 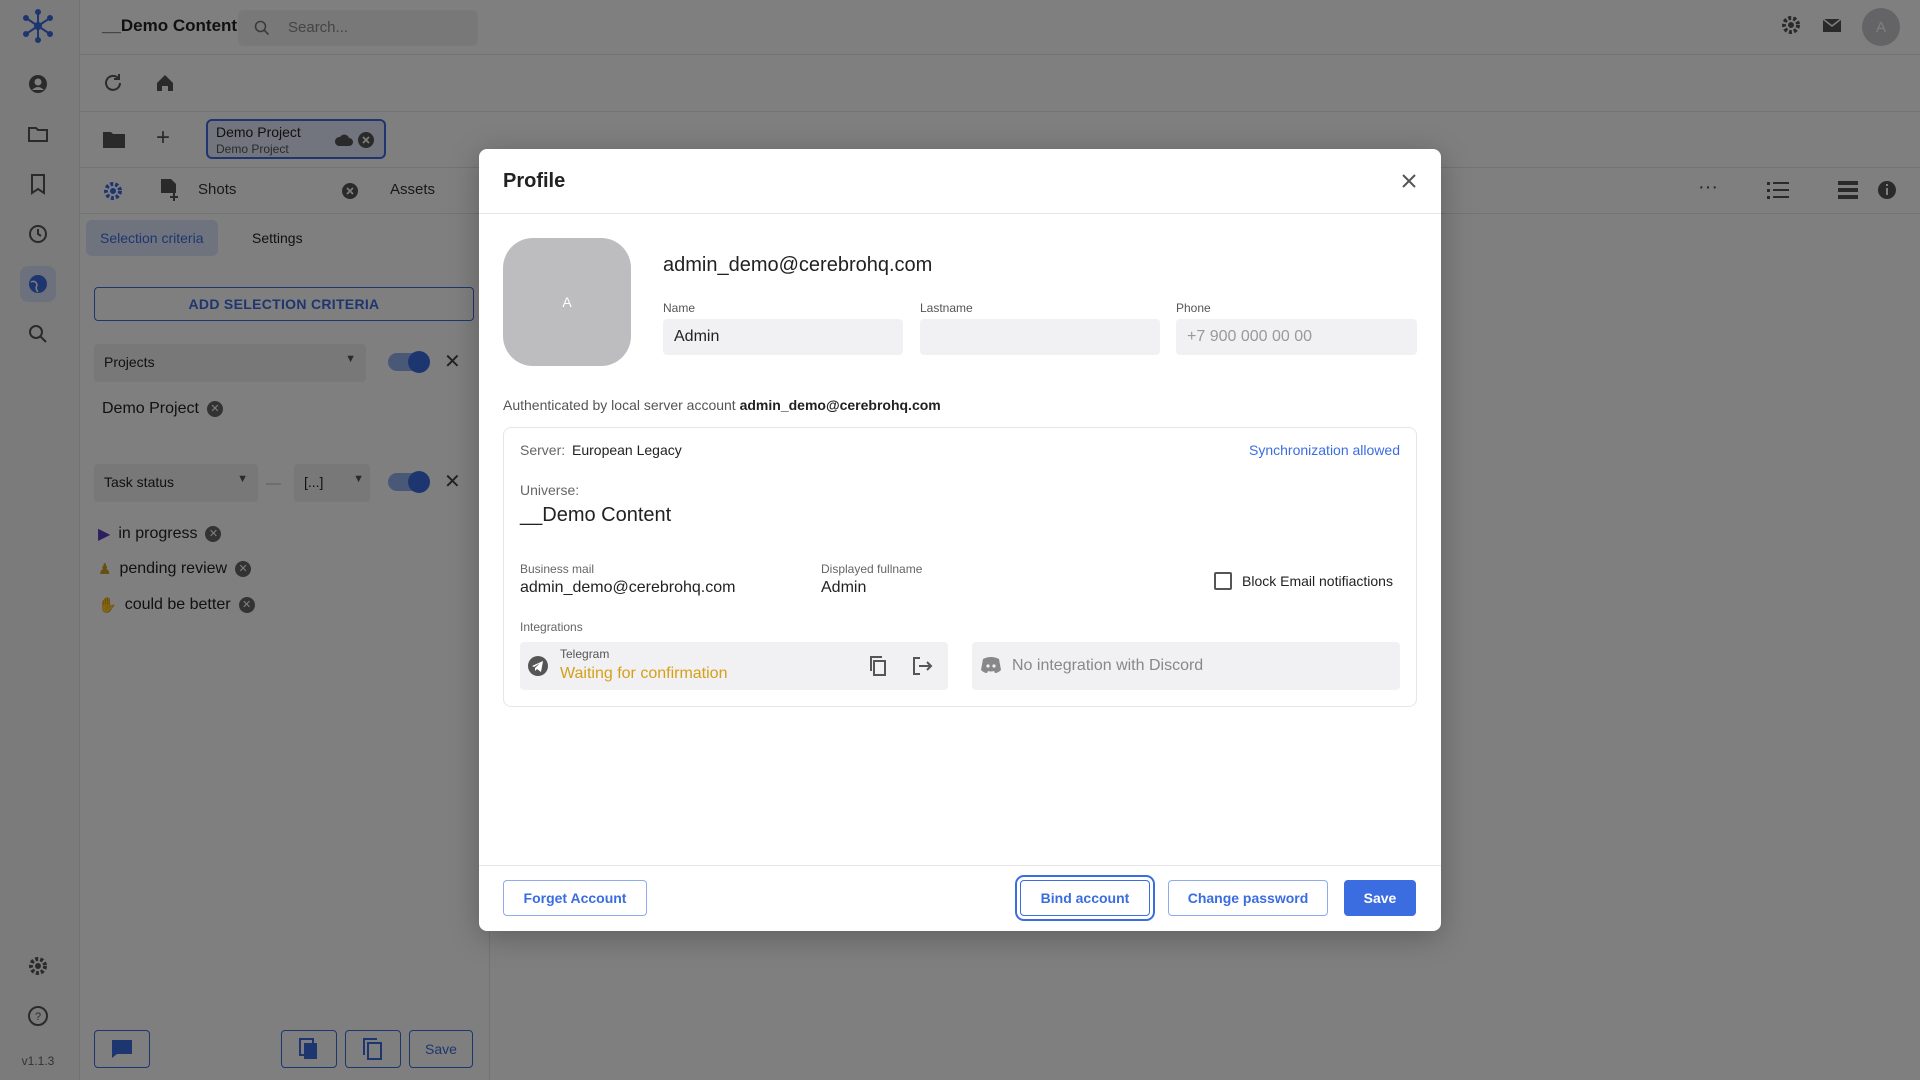 What do you see at coordinates (538, 666) in the screenshot?
I see `telegram-icon` at bounding box center [538, 666].